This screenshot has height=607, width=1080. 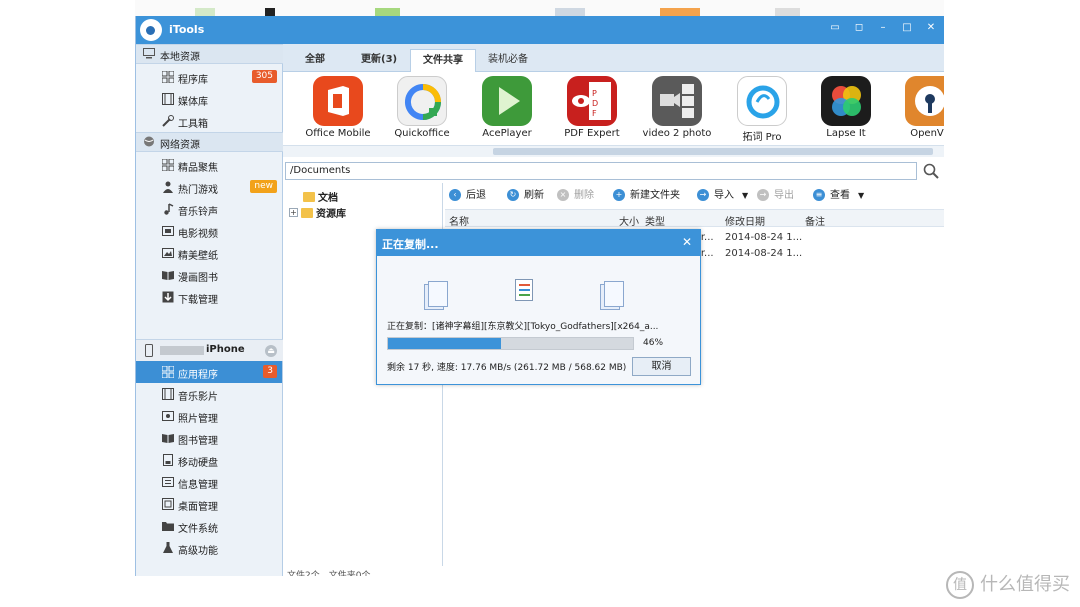 What do you see at coordinates (209, 187) in the screenshot?
I see `sidebar-item-hot-games: 热门游戏 new` at bounding box center [209, 187].